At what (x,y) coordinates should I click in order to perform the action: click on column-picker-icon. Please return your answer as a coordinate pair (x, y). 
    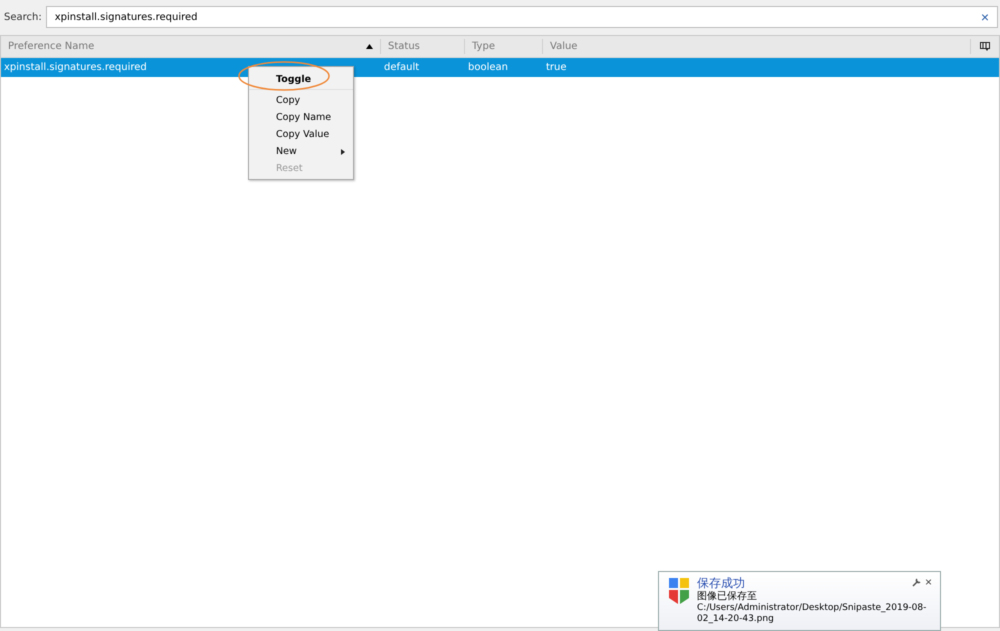
    Looking at the image, I should click on (985, 46).